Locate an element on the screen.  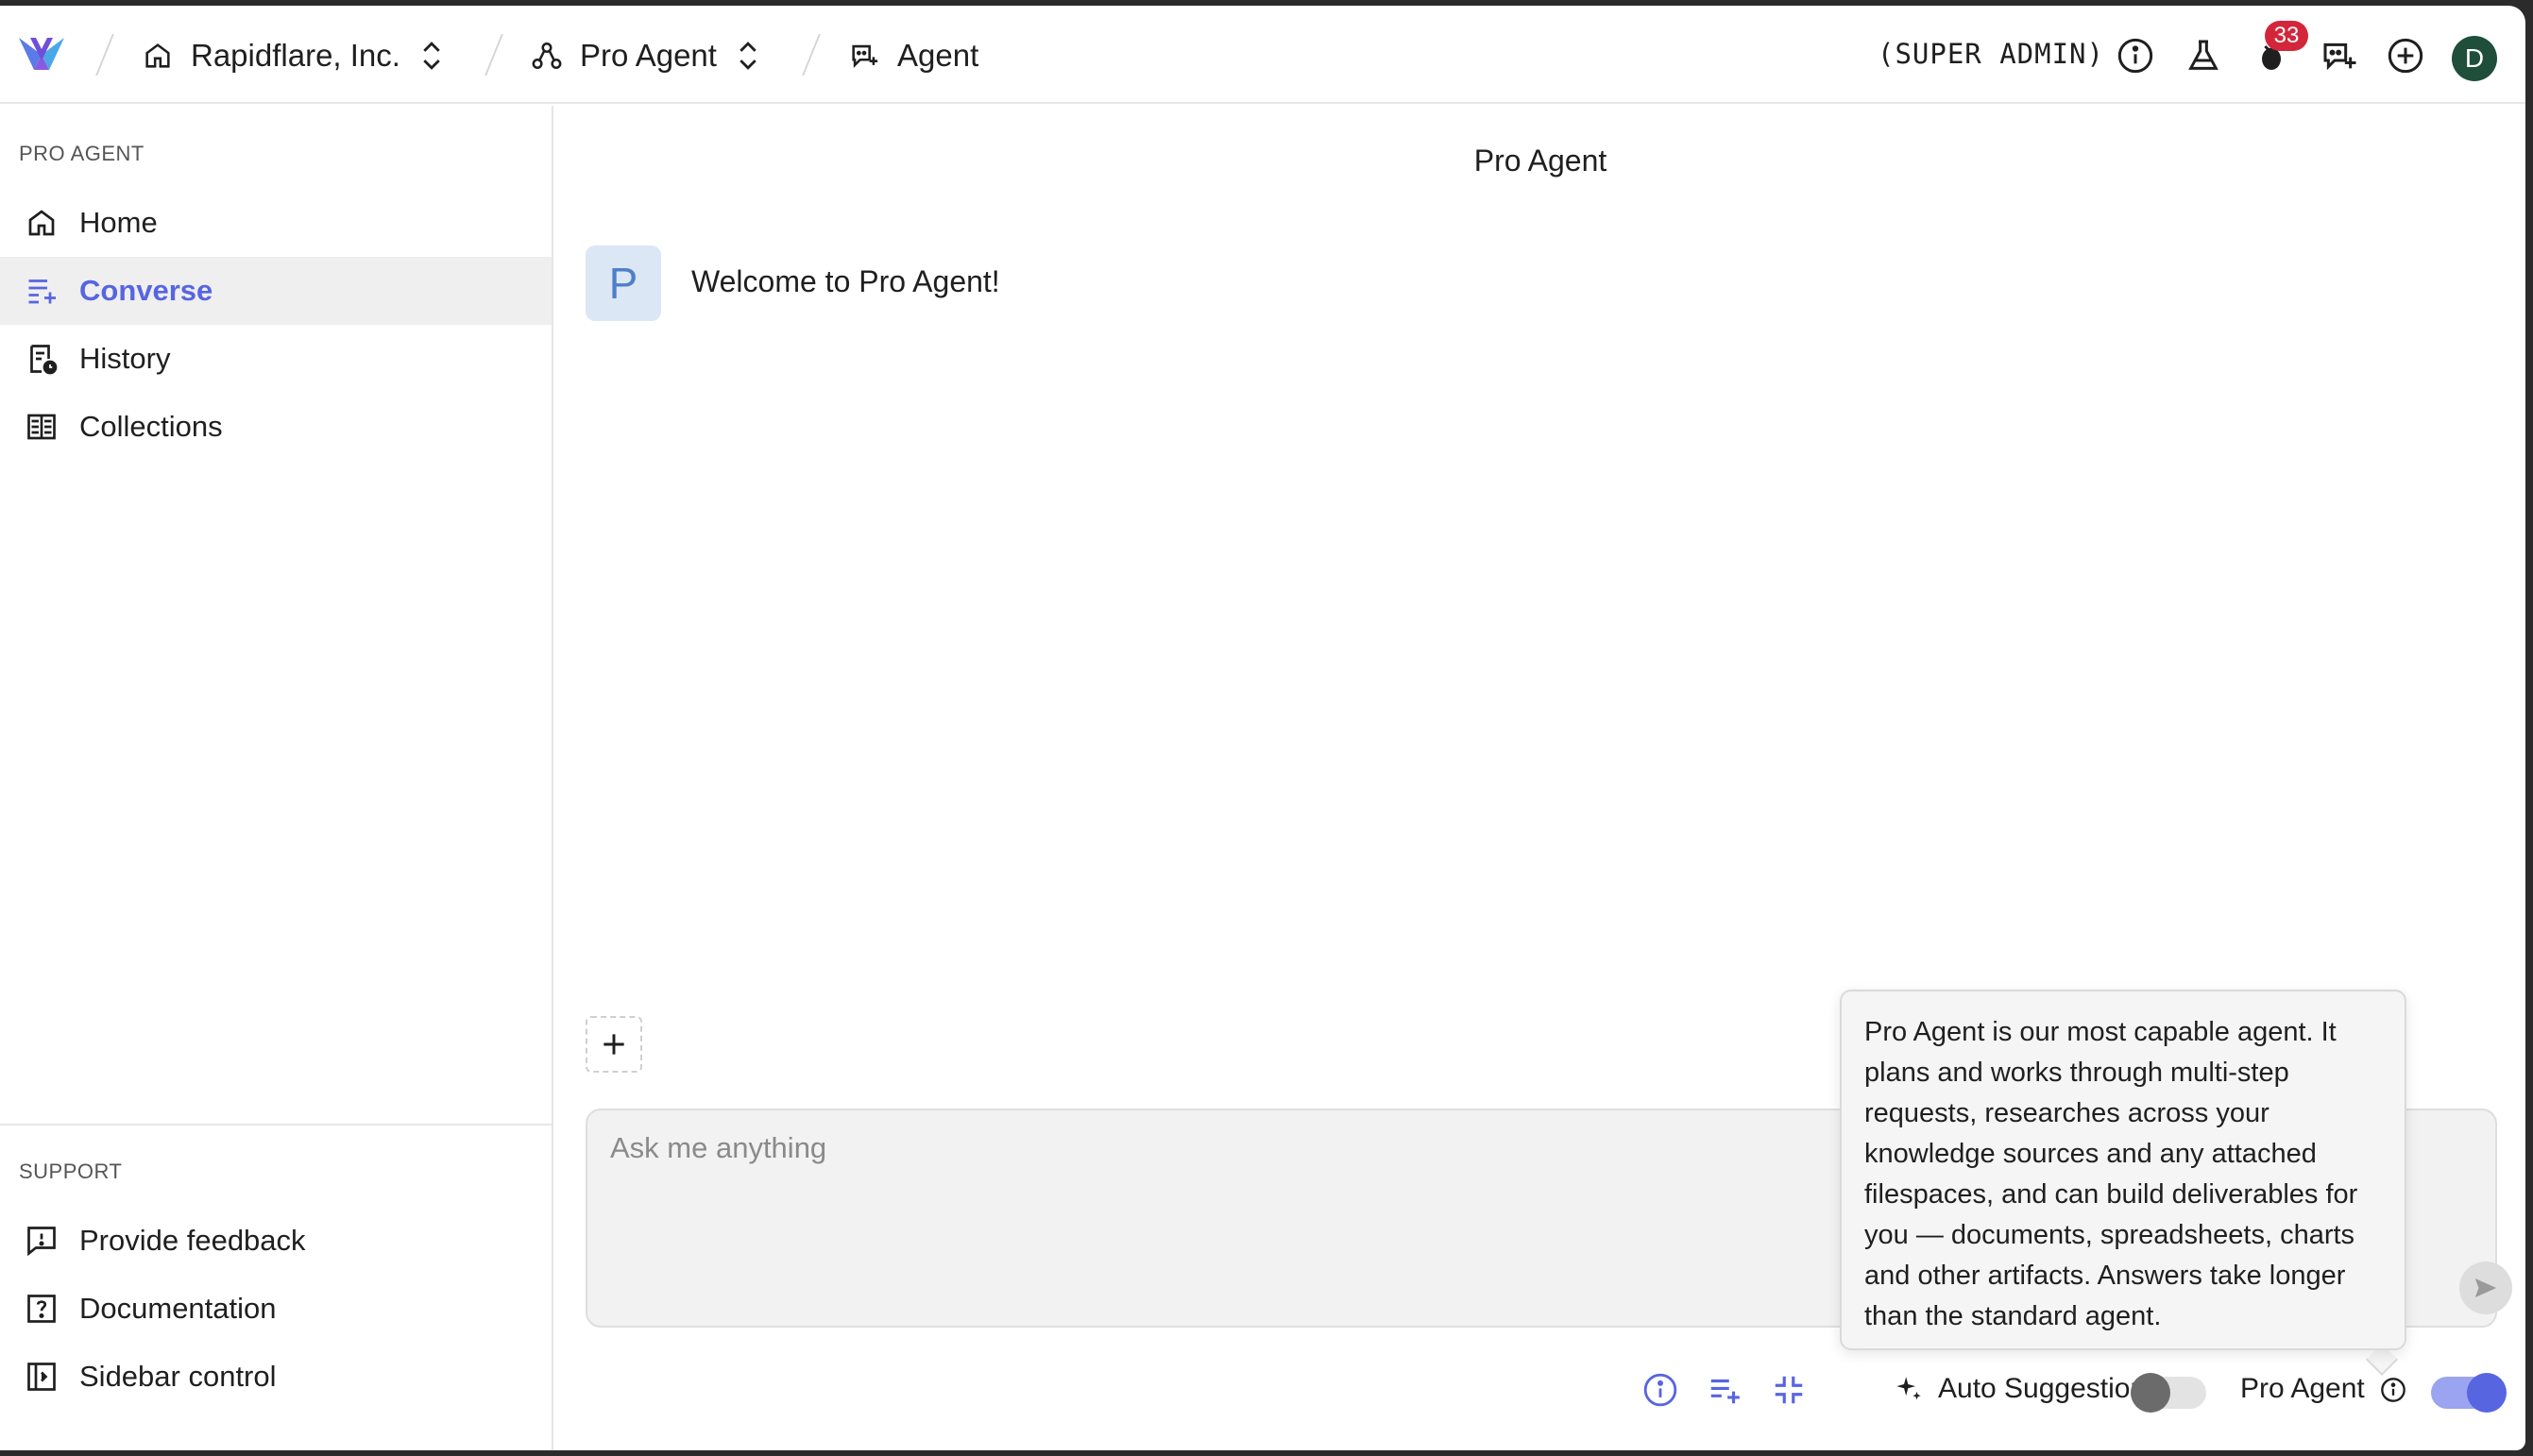
sidebar-control-icon is located at coordinates (41, 1377).